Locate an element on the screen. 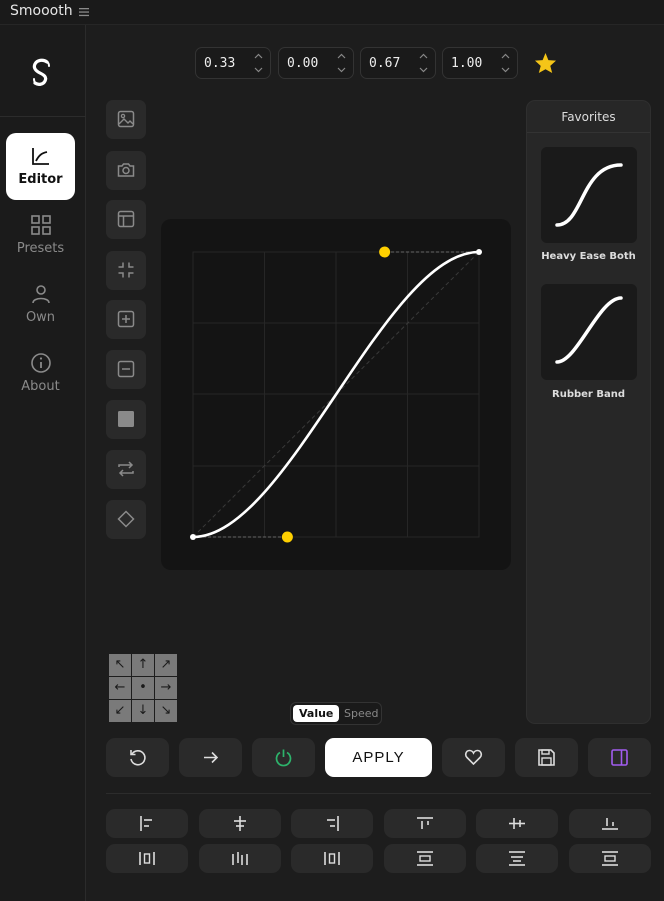 This screenshot has width=664, height=901. direction-down-right: ↘ is located at coordinates (166, 711).